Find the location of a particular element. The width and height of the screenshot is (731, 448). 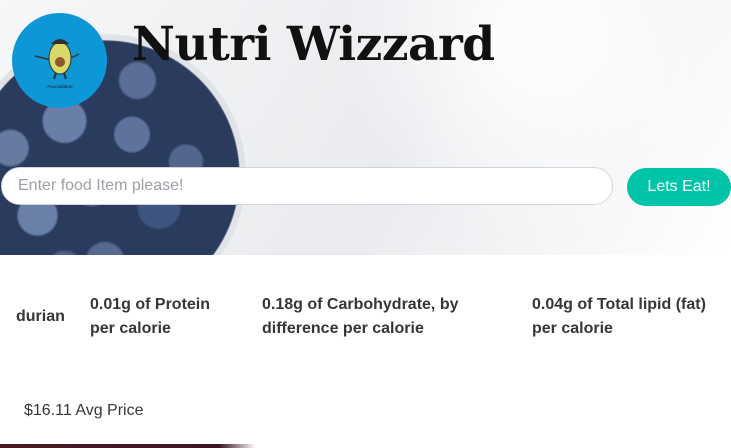

food-name: durian is located at coordinates (40, 316).